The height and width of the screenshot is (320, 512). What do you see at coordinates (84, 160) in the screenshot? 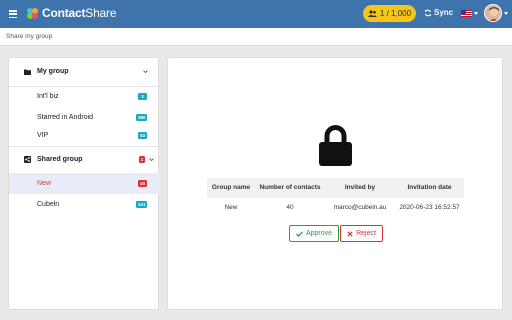
I see `shared-group-header: Shared group 1` at bounding box center [84, 160].